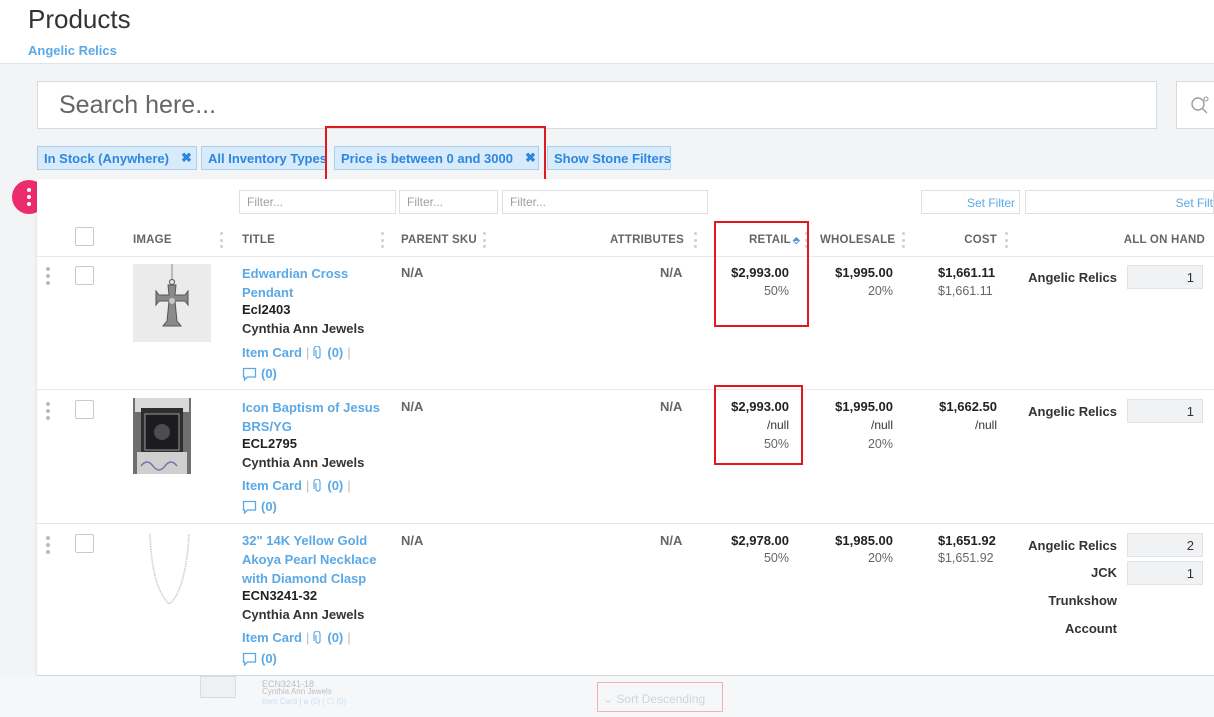  What do you see at coordinates (312, 283) in the screenshot?
I see `product-title-link: Edwardian Cross Pendant` at bounding box center [312, 283].